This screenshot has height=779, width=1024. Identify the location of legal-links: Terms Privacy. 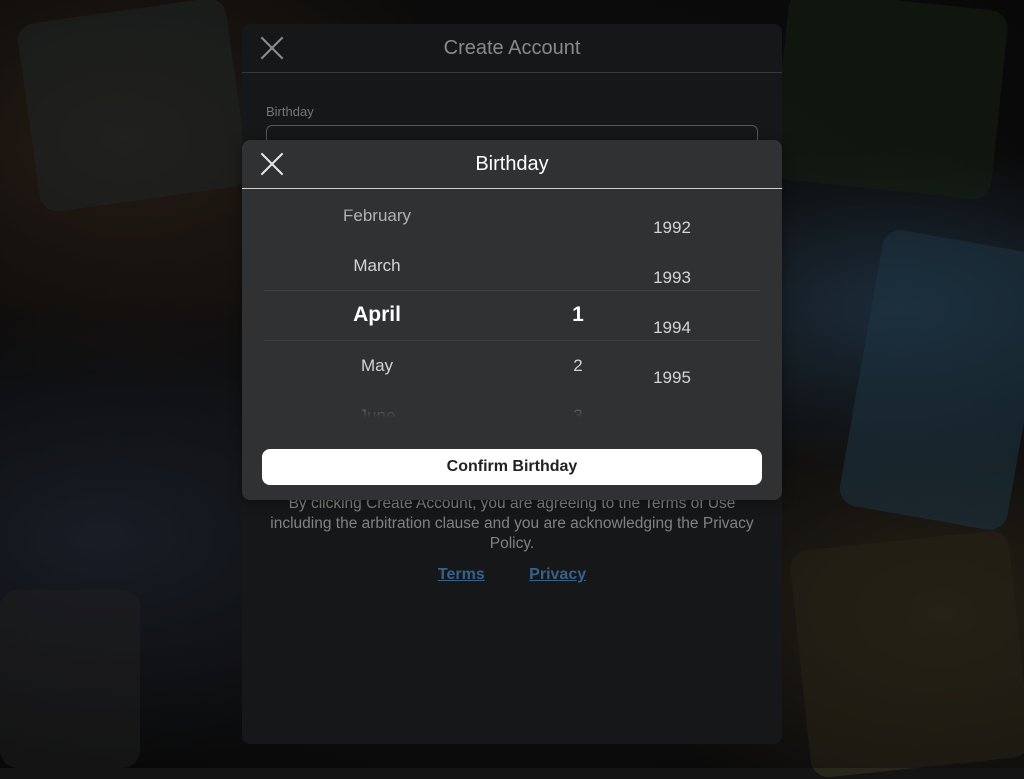
(512, 575).